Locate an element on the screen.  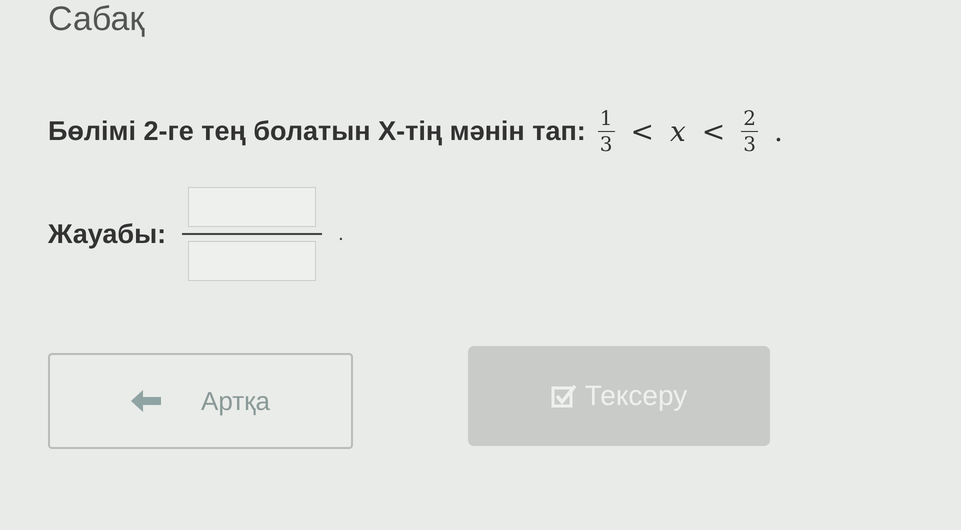
question-text: Бөлімі 2-ге тең болатын X-тің мәнін тап: is located at coordinates (317, 131).